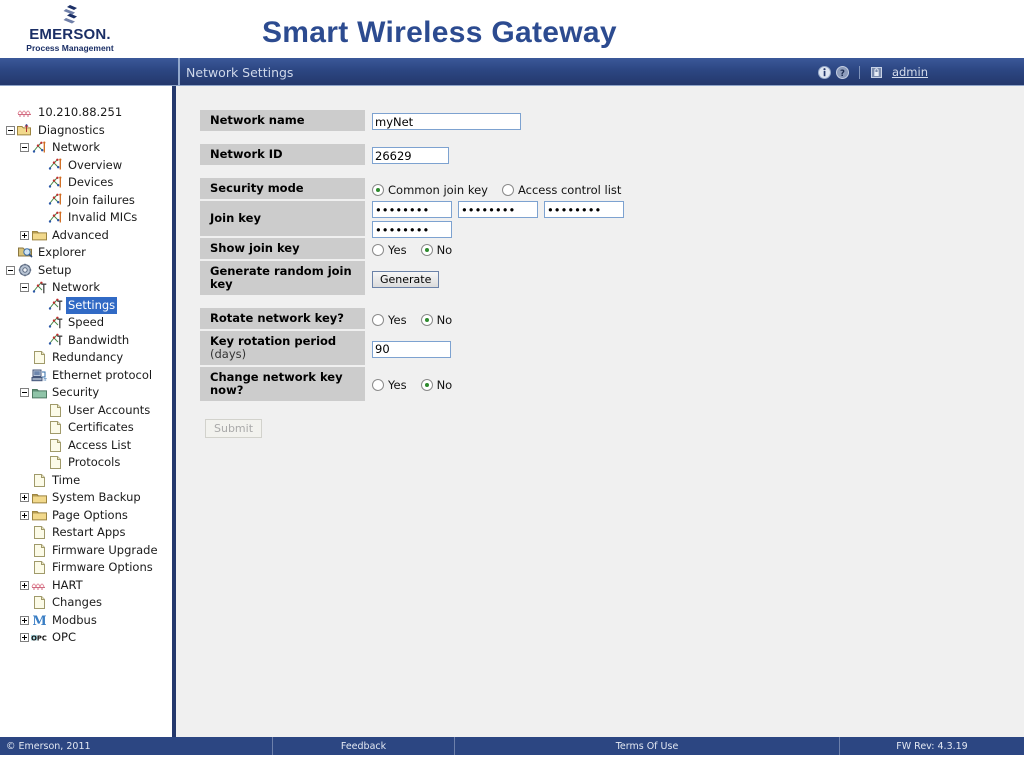 This screenshot has height=765, width=1024. Describe the element at coordinates (86, 271) in the screenshot. I see `tree-item-setup: Setup` at that location.